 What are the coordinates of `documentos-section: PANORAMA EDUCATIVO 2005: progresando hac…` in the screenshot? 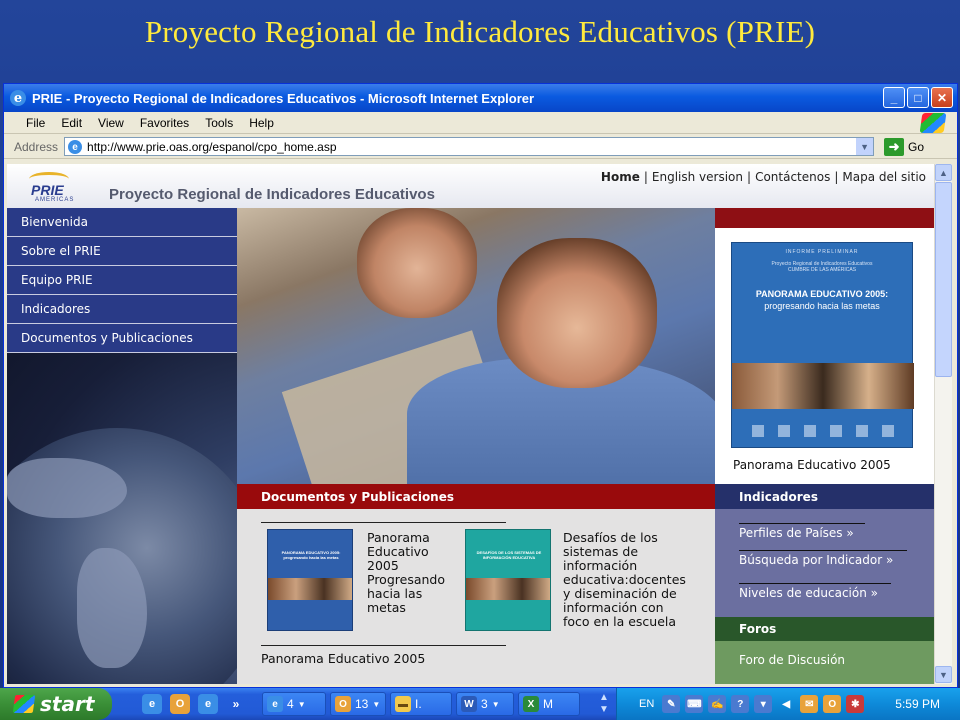 It's located at (476, 596).